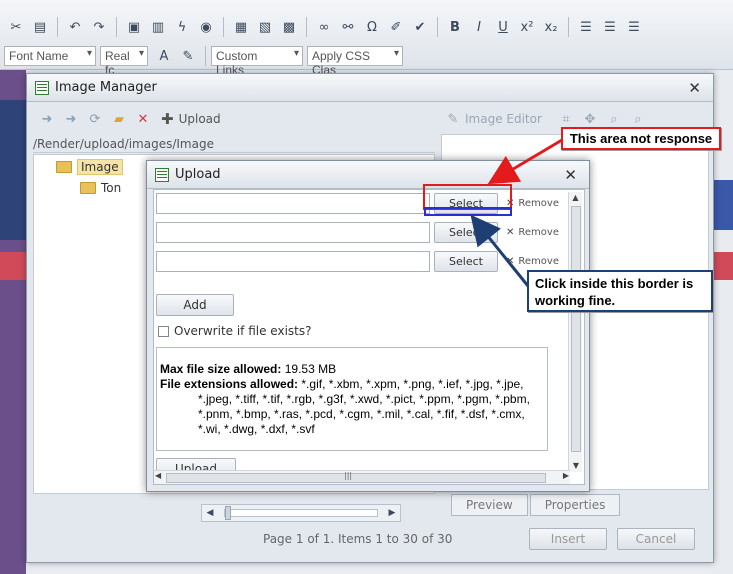 This screenshot has height=574, width=733. I want to click on forward-arrow-icon: ➜, so click(71, 119).